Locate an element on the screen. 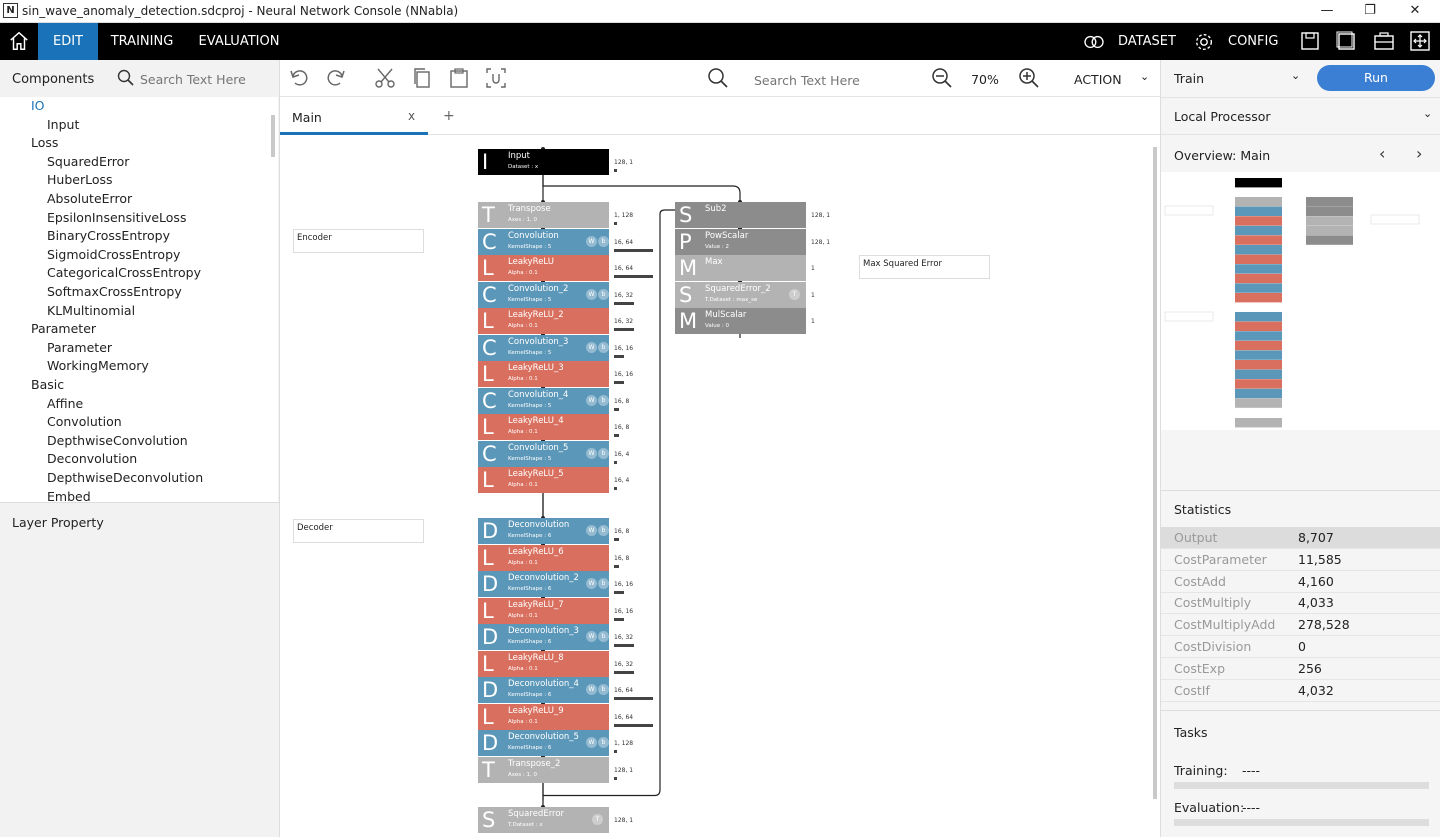  stat-row: CostMultiply 4,033 is located at coordinates (1300, 603).